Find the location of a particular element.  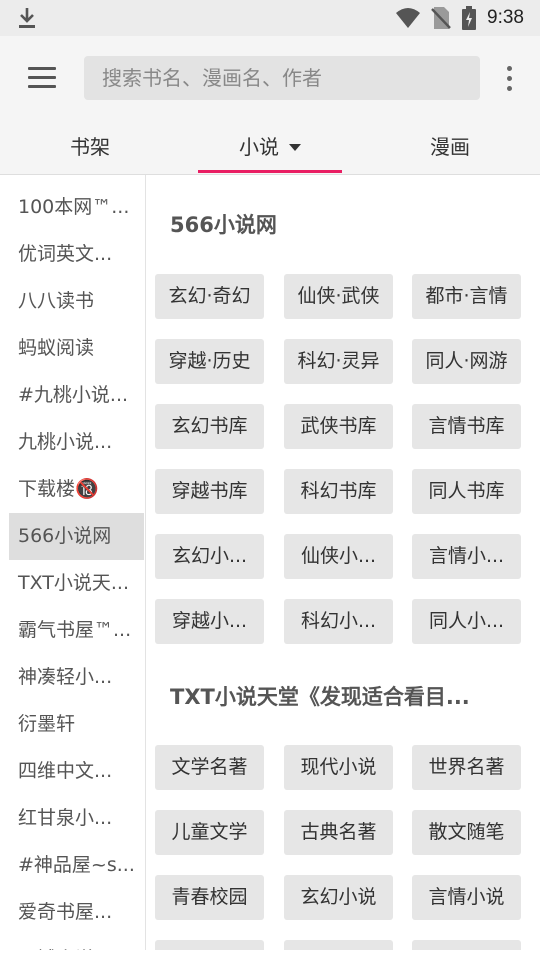

tab-label: 书架 is located at coordinates (90, 147).